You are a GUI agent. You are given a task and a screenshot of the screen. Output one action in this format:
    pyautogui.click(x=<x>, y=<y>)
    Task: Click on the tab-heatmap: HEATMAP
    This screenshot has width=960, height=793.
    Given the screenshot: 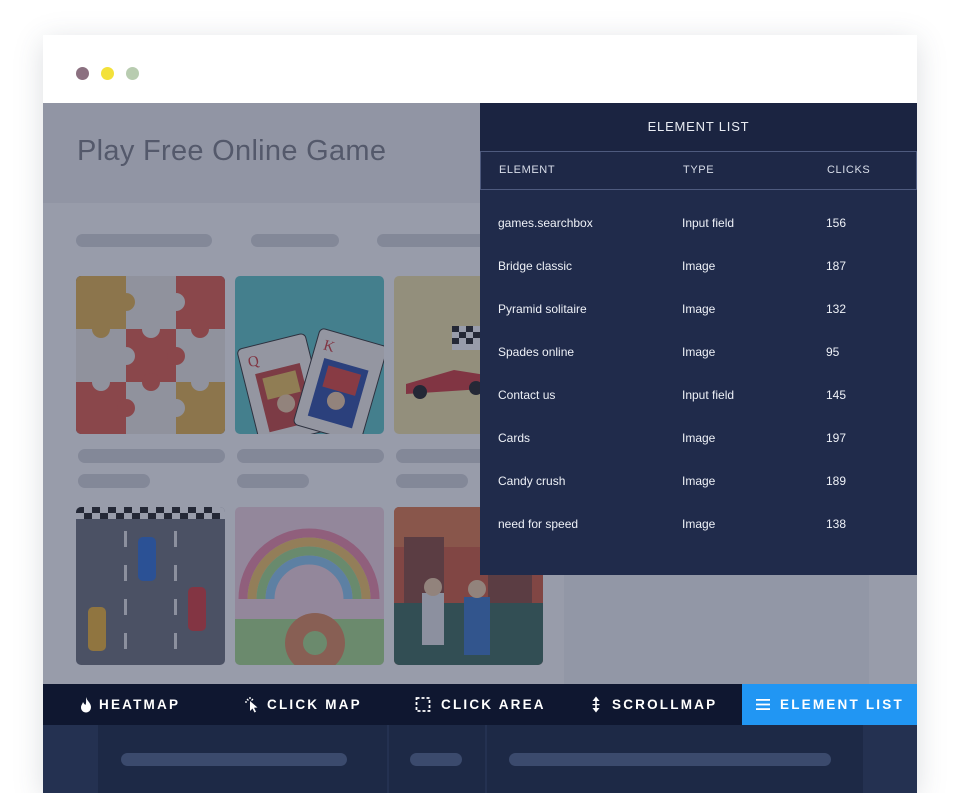 What is the action you would take?
    pyautogui.click(x=129, y=704)
    